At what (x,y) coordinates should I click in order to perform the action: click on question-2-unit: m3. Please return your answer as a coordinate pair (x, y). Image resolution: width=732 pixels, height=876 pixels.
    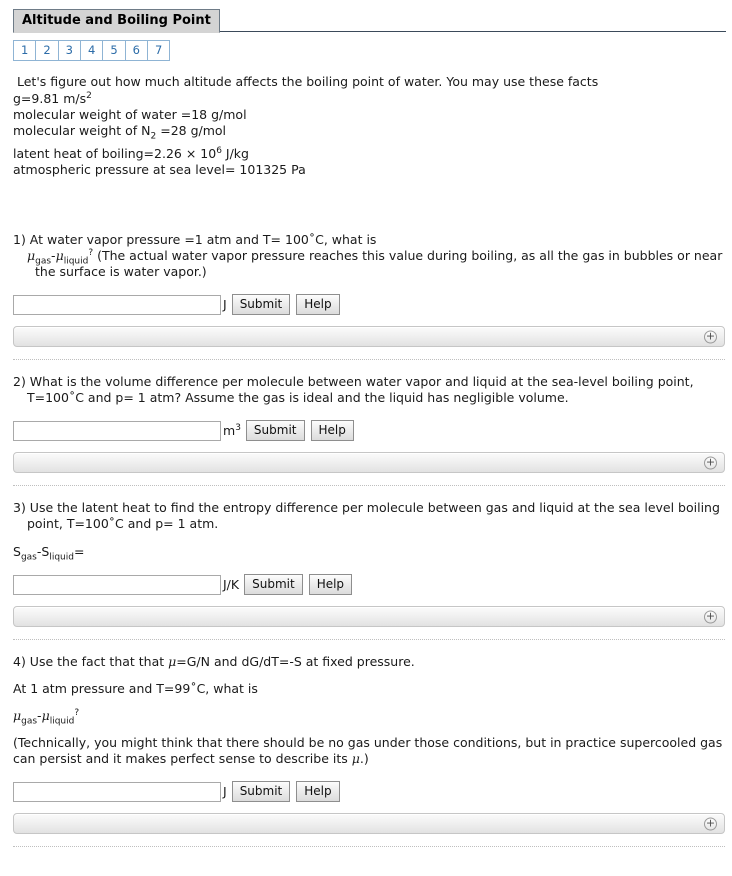
    Looking at the image, I should click on (232, 430).